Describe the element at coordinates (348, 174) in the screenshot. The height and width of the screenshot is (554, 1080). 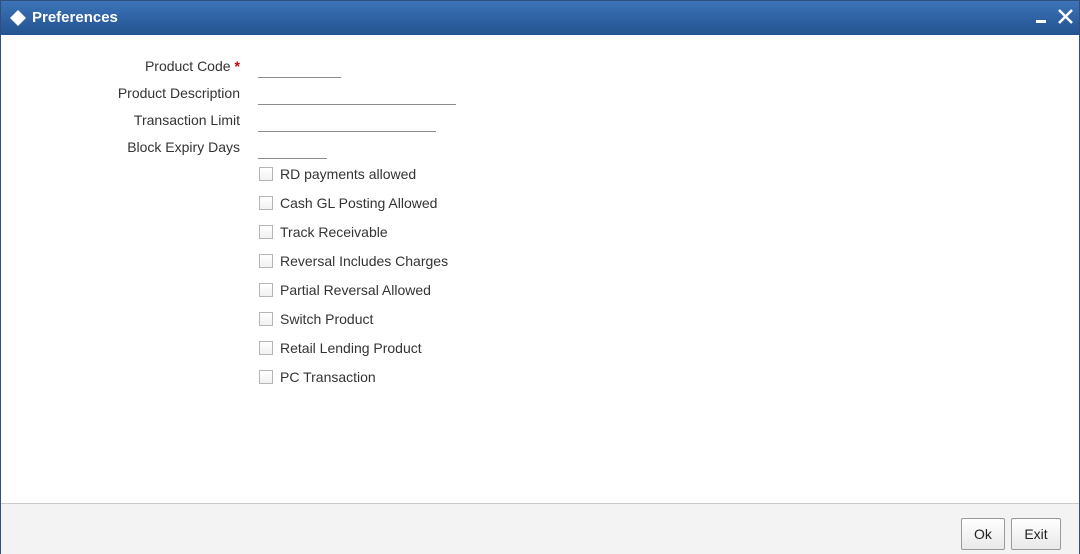
I see `checkbox-label: RD payments allowed` at that location.